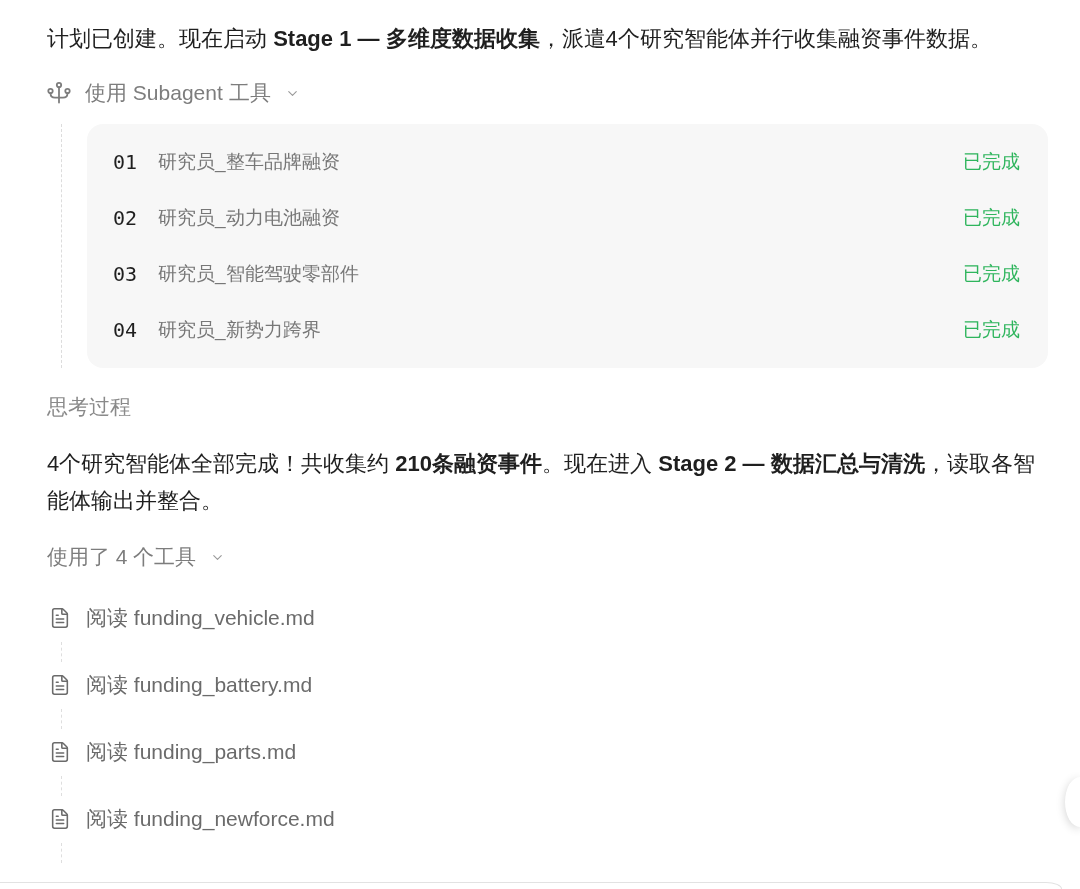 Image resolution: width=1080 pixels, height=889 pixels. What do you see at coordinates (136, 557) in the screenshot?
I see `tools-toggle: 使用了 4 个工具` at bounding box center [136, 557].